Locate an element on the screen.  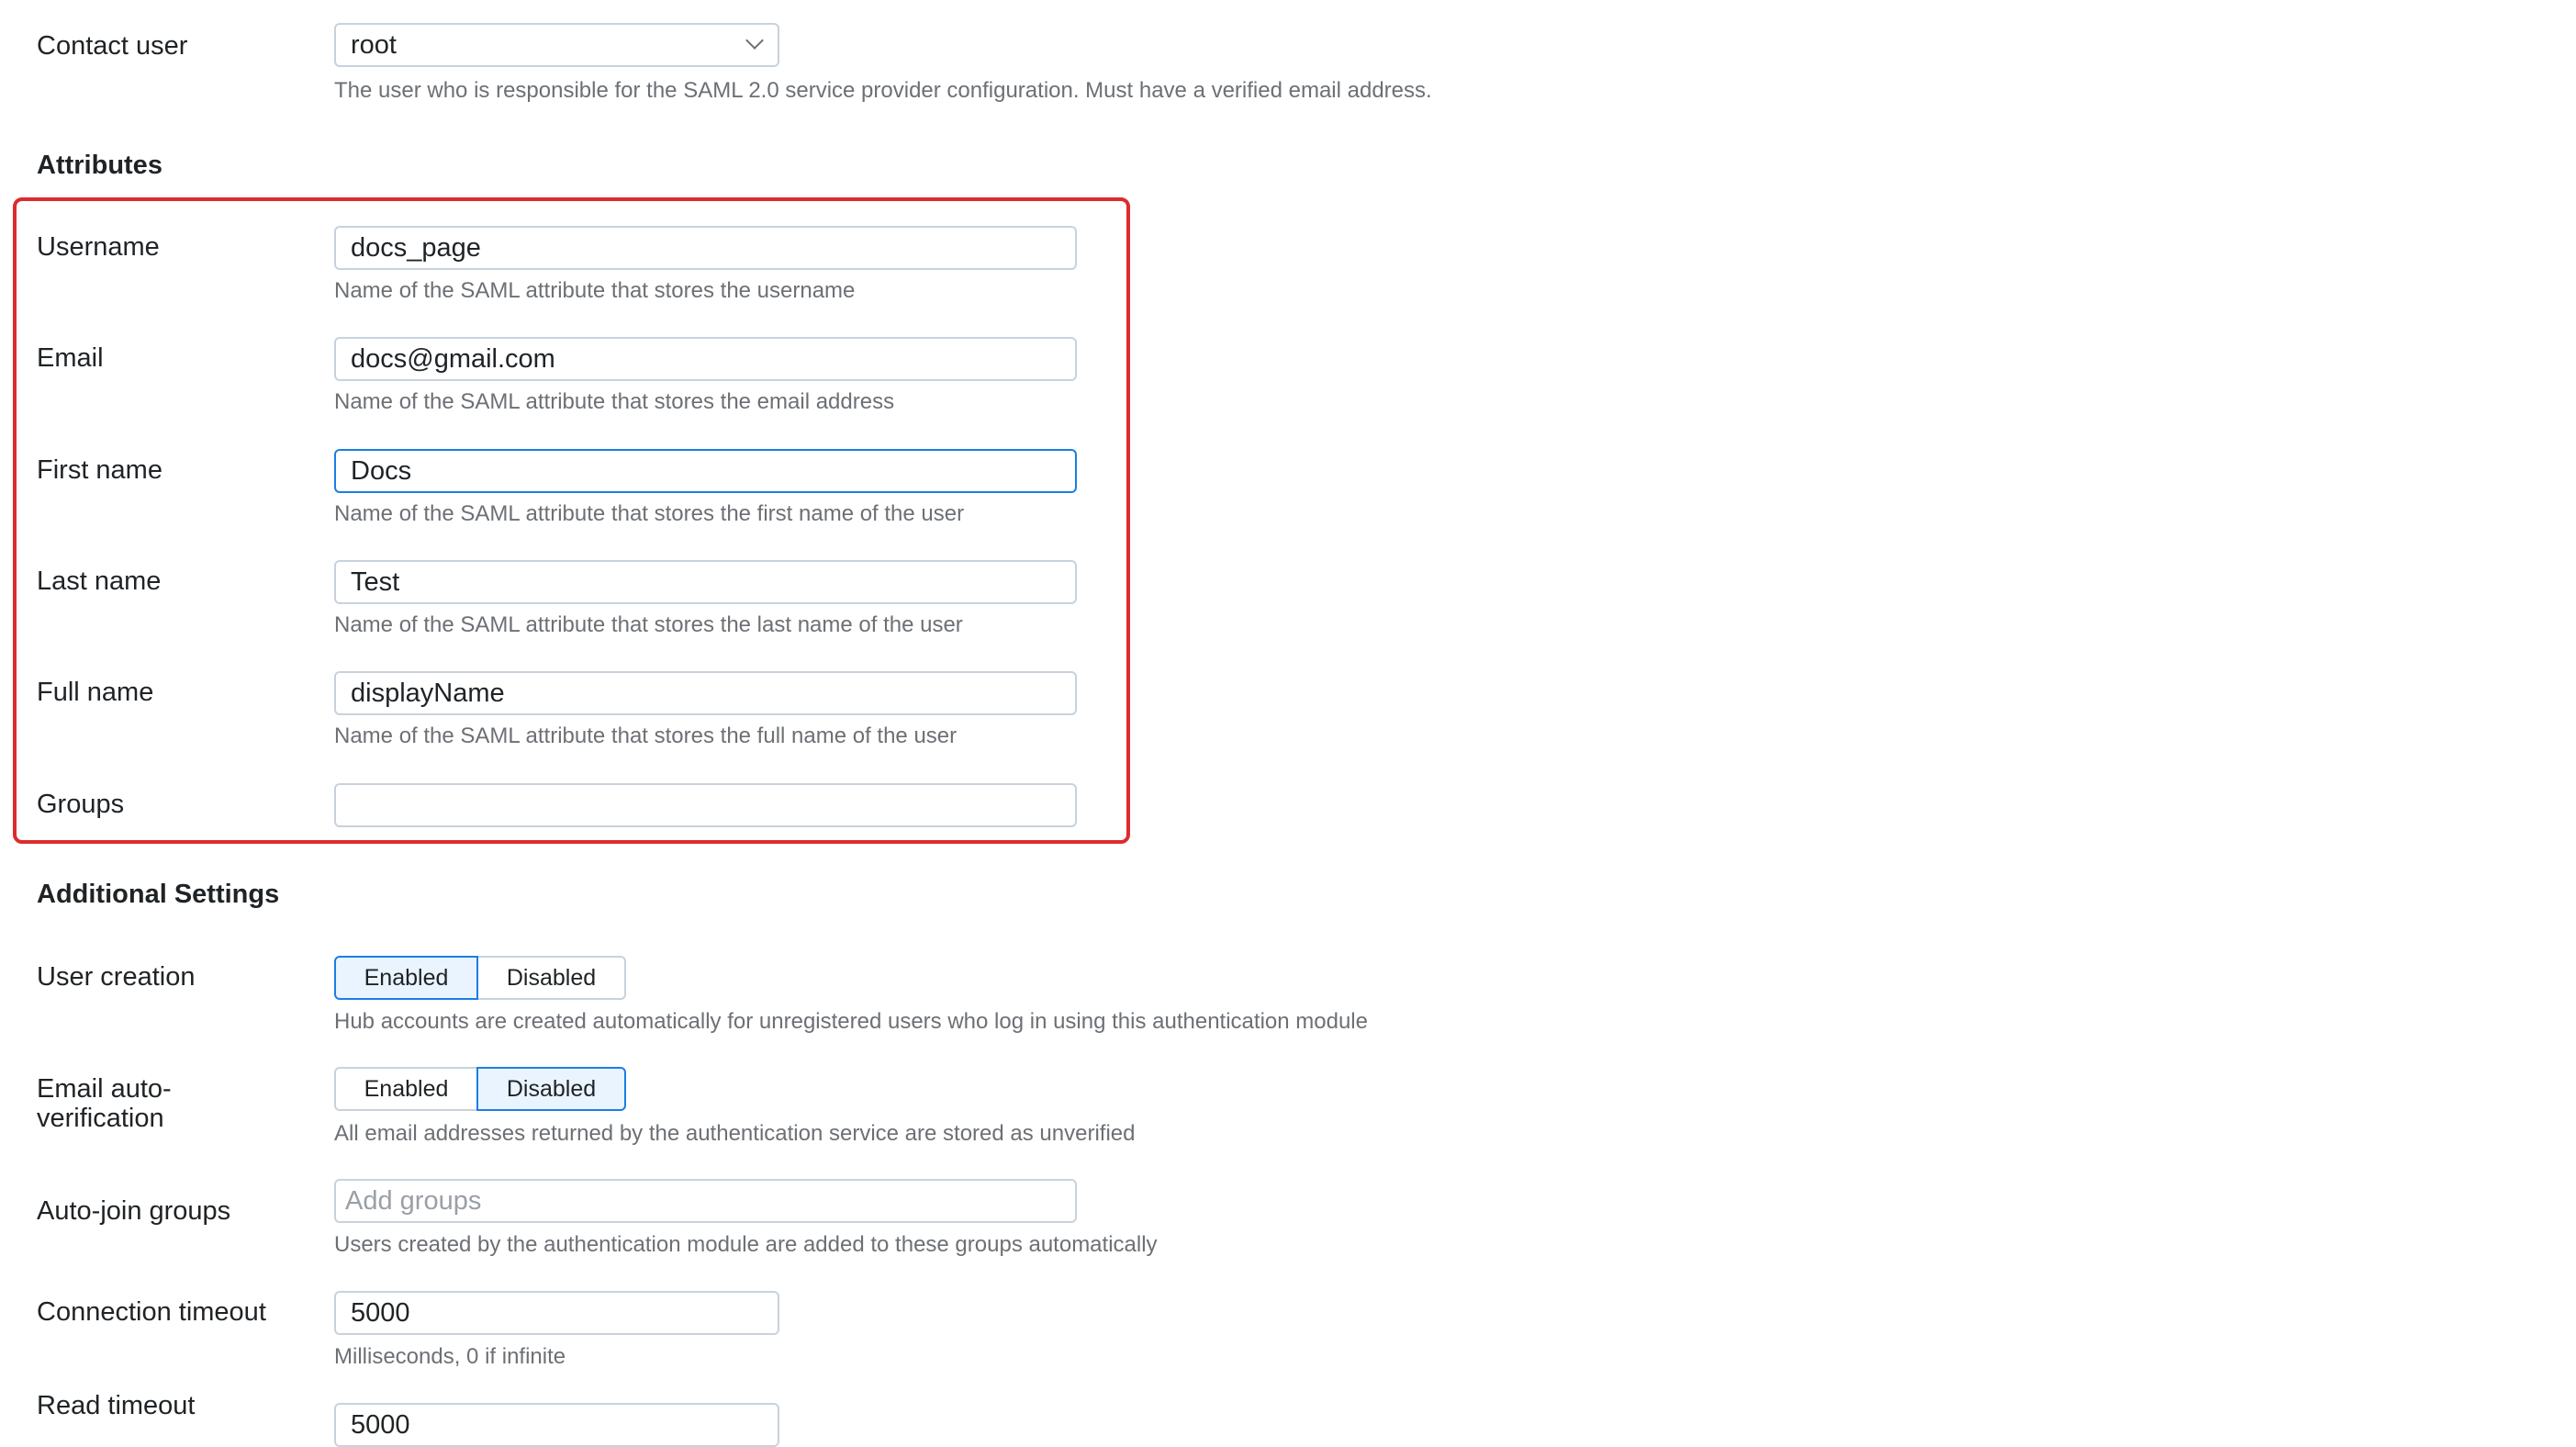
last-name-label: Last name is located at coordinates (99, 581).